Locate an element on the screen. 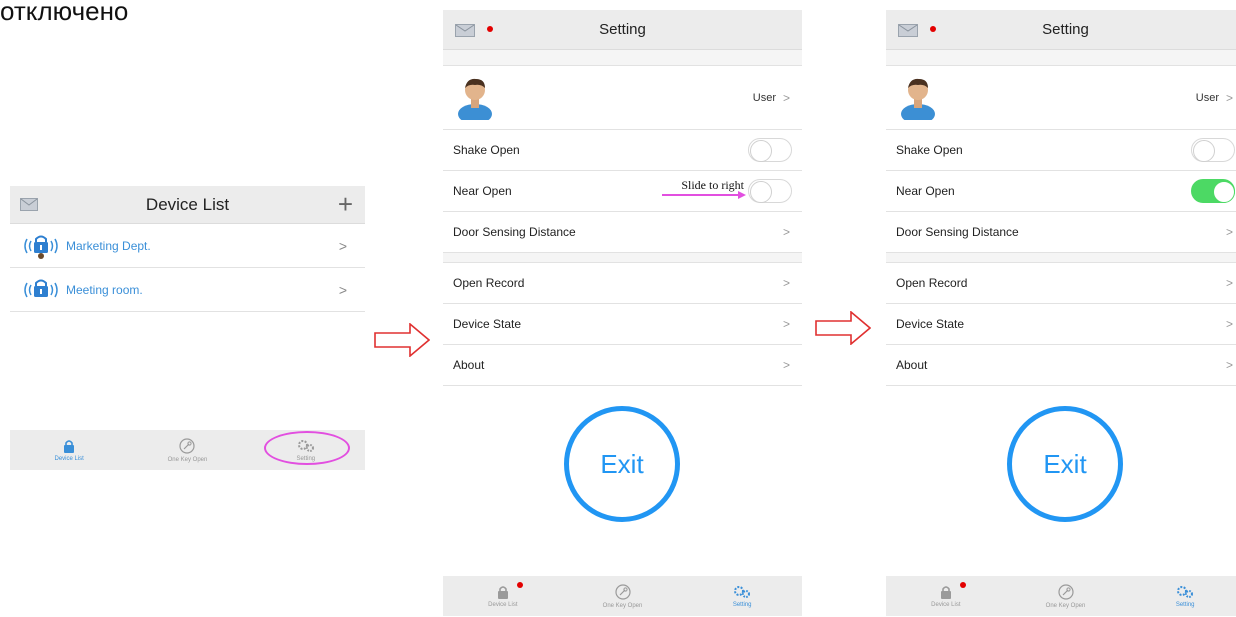 This screenshot has height=617, width=1236. slide-arrow-icon is located at coordinates (704, 195).